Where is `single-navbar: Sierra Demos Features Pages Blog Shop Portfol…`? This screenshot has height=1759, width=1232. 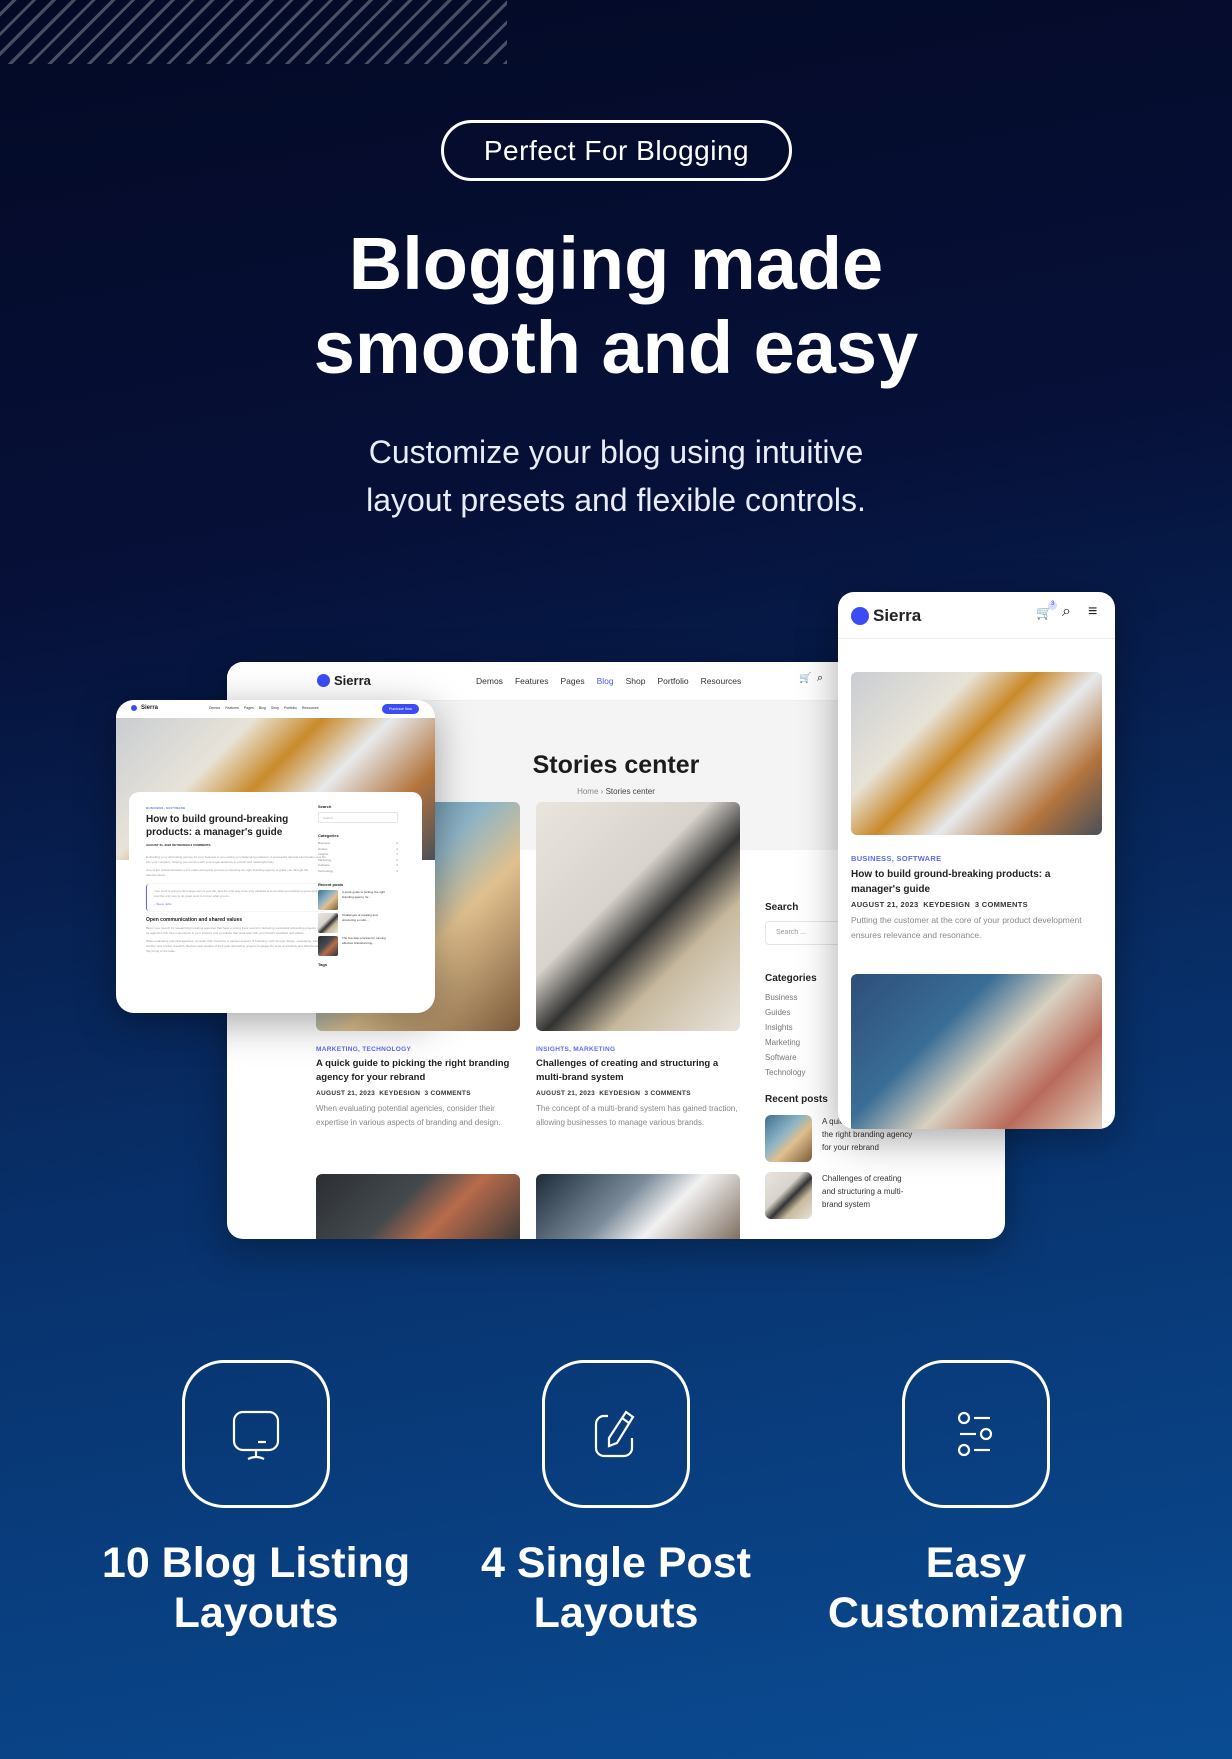
single-navbar: Sierra Demos Features Pages Blog Shop Portfol… is located at coordinates (275, 709).